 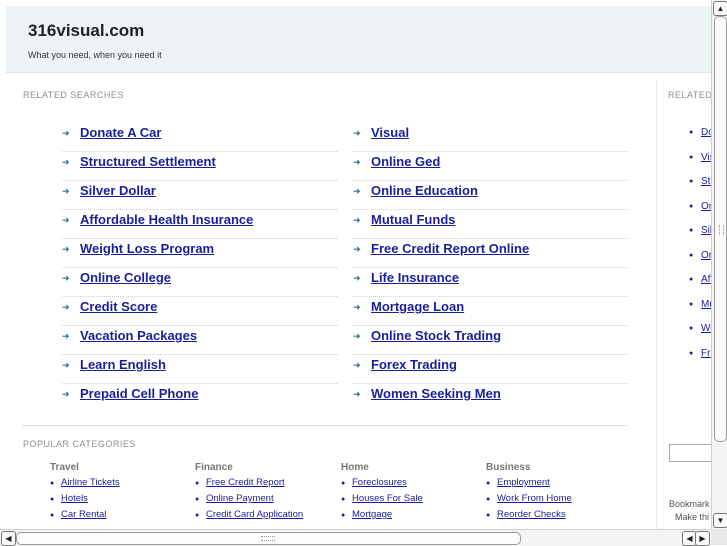 I want to click on category-link: Houses For Sale, so click(x=387, y=498).